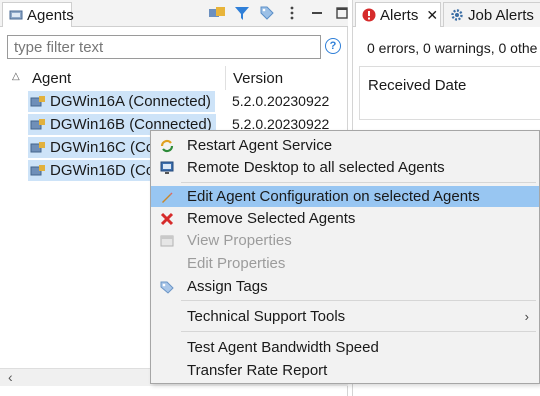 This screenshot has width=540, height=396. What do you see at coordinates (345, 263) in the screenshot?
I see `menu-item-edit-properties: Edit Properties` at bounding box center [345, 263].